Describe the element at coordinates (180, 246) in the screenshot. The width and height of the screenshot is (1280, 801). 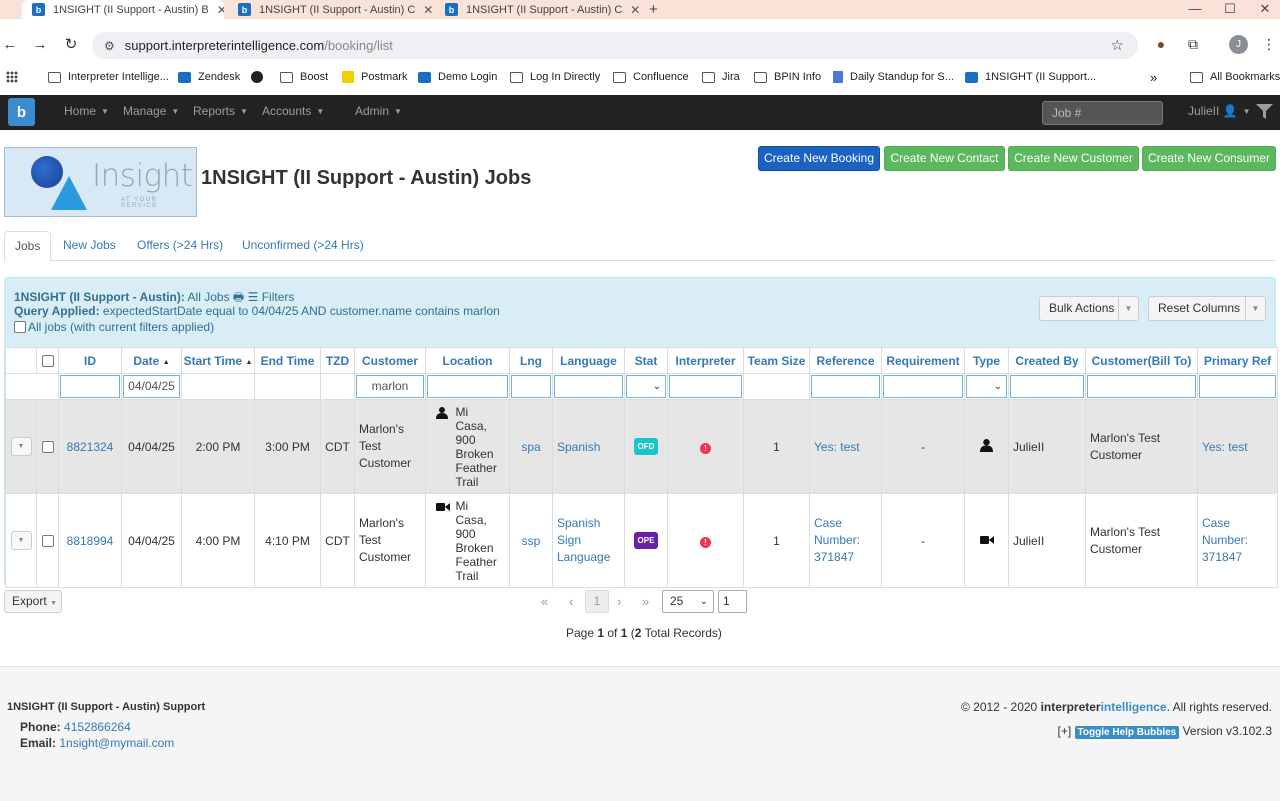
I see `tab-offers: Offers (>24 Hrs)` at that location.